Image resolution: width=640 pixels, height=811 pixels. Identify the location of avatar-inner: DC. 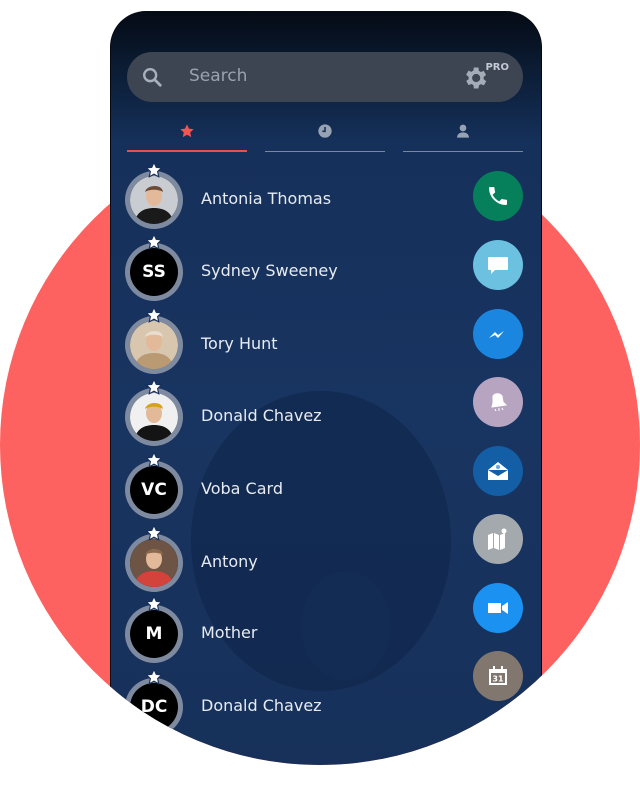
(154, 707).